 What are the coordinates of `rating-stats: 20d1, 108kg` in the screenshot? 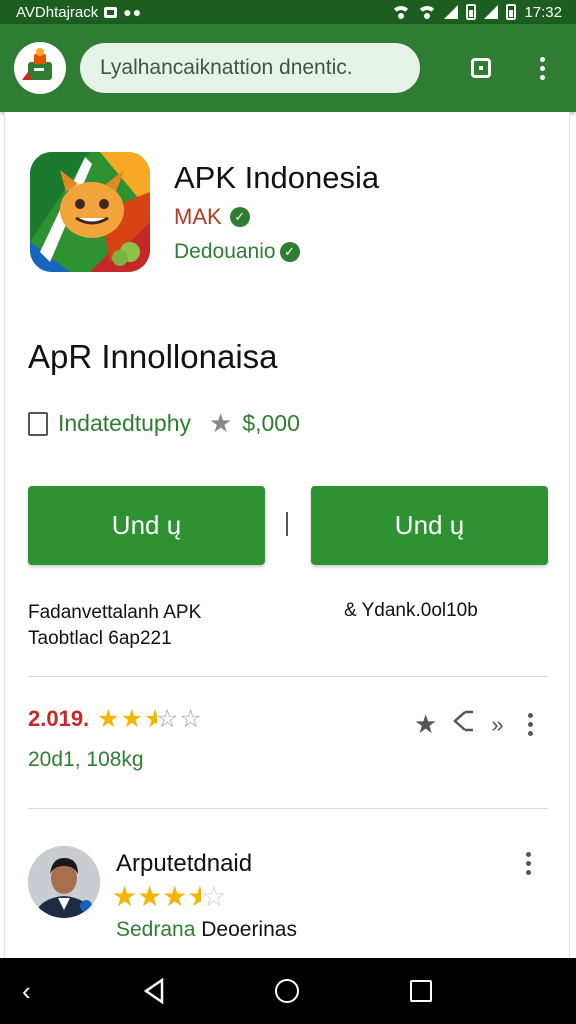 It's located at (86, 759).